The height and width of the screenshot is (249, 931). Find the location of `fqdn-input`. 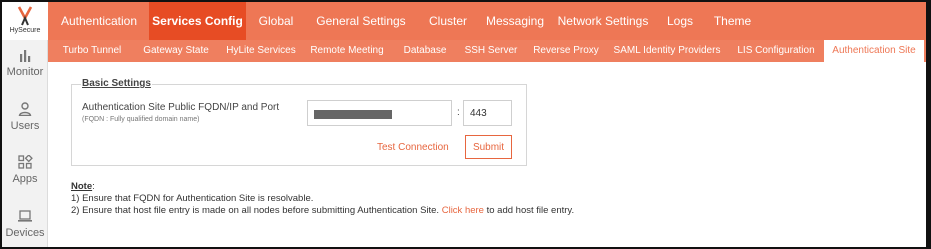

fqdn-input is located at coordinates (379, 113).